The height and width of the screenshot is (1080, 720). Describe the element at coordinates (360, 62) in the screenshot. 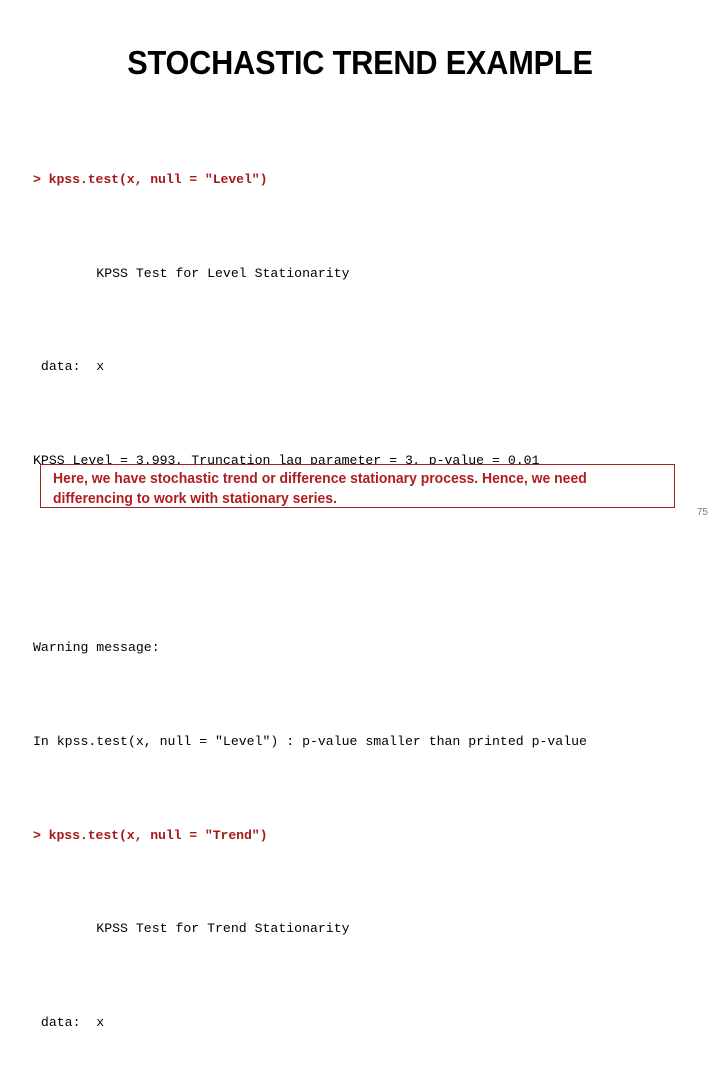

I see `page-title: STOCHASTIC TREND EXAMPLE` at that location.